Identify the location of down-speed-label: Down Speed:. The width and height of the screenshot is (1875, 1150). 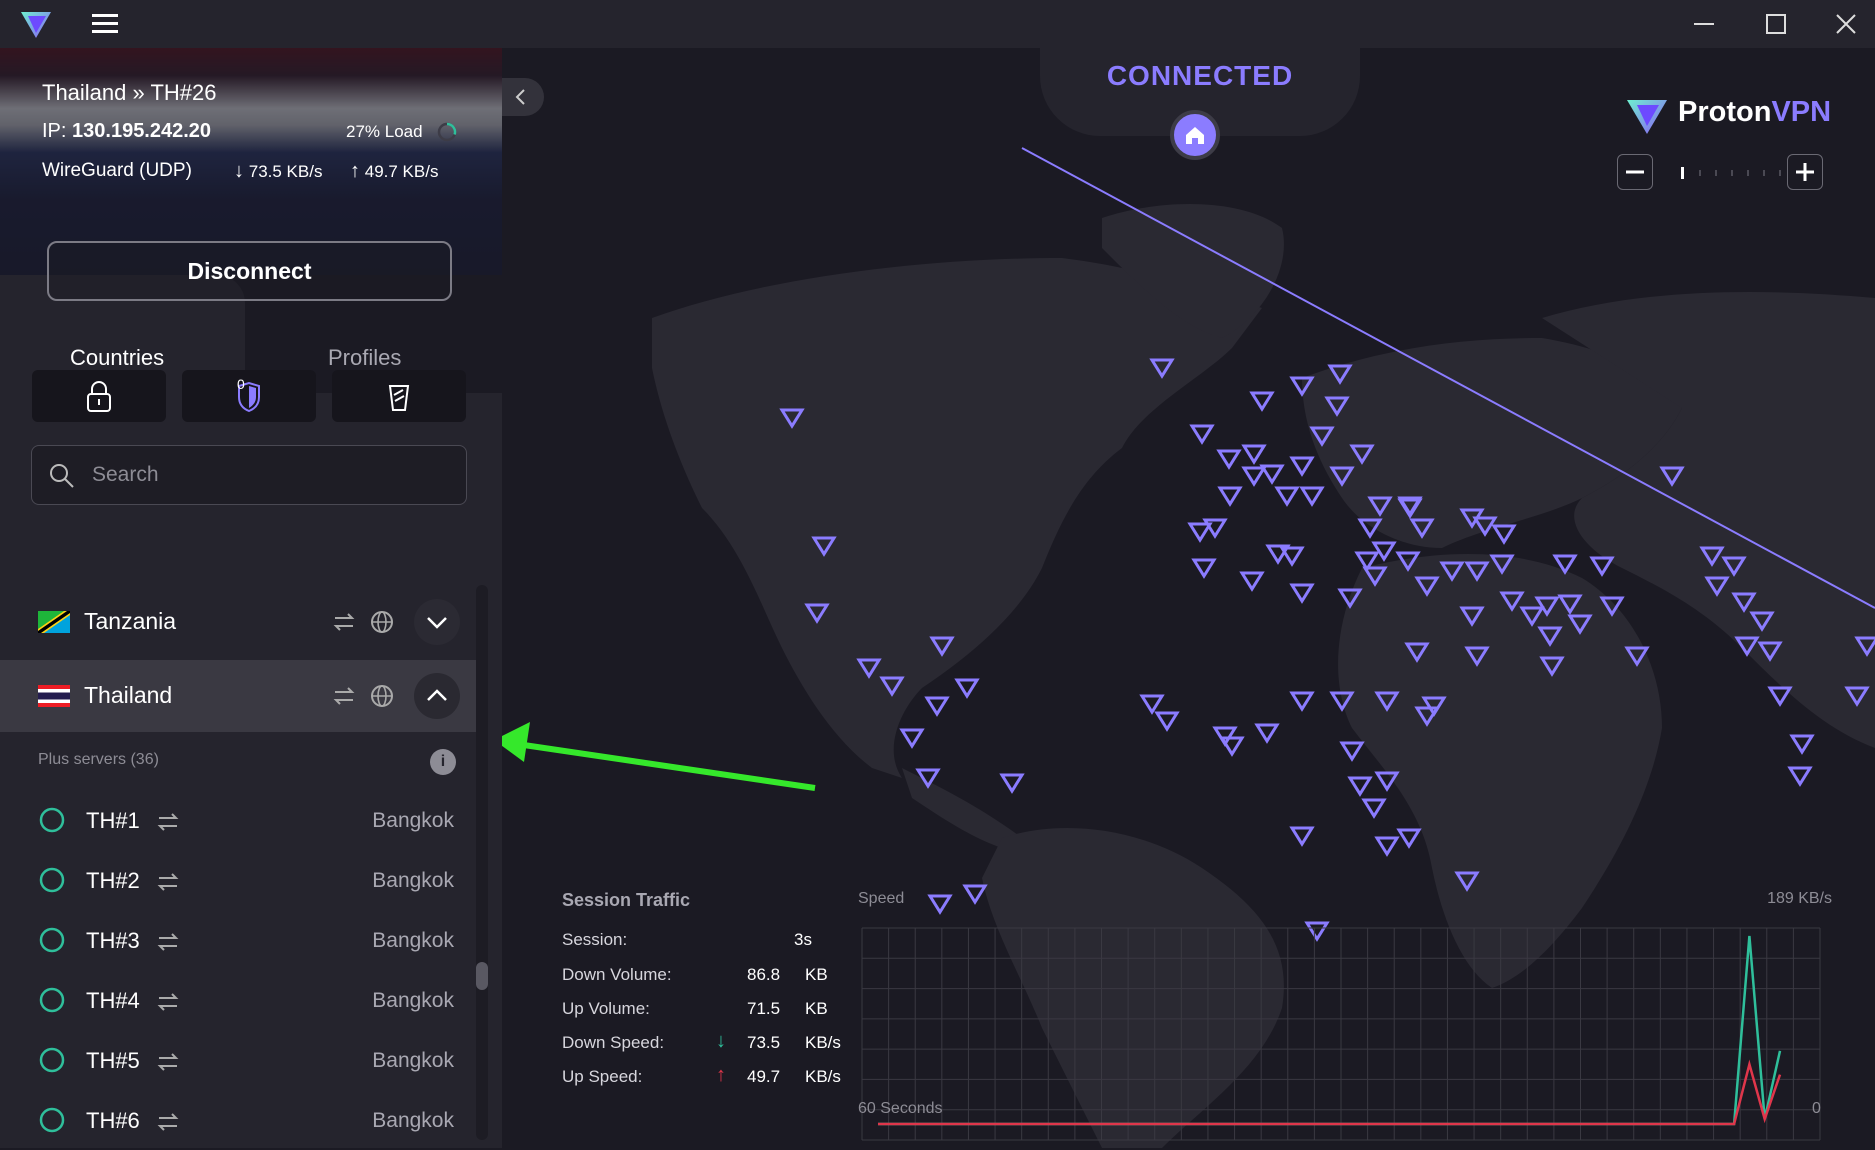
(613, 1042).